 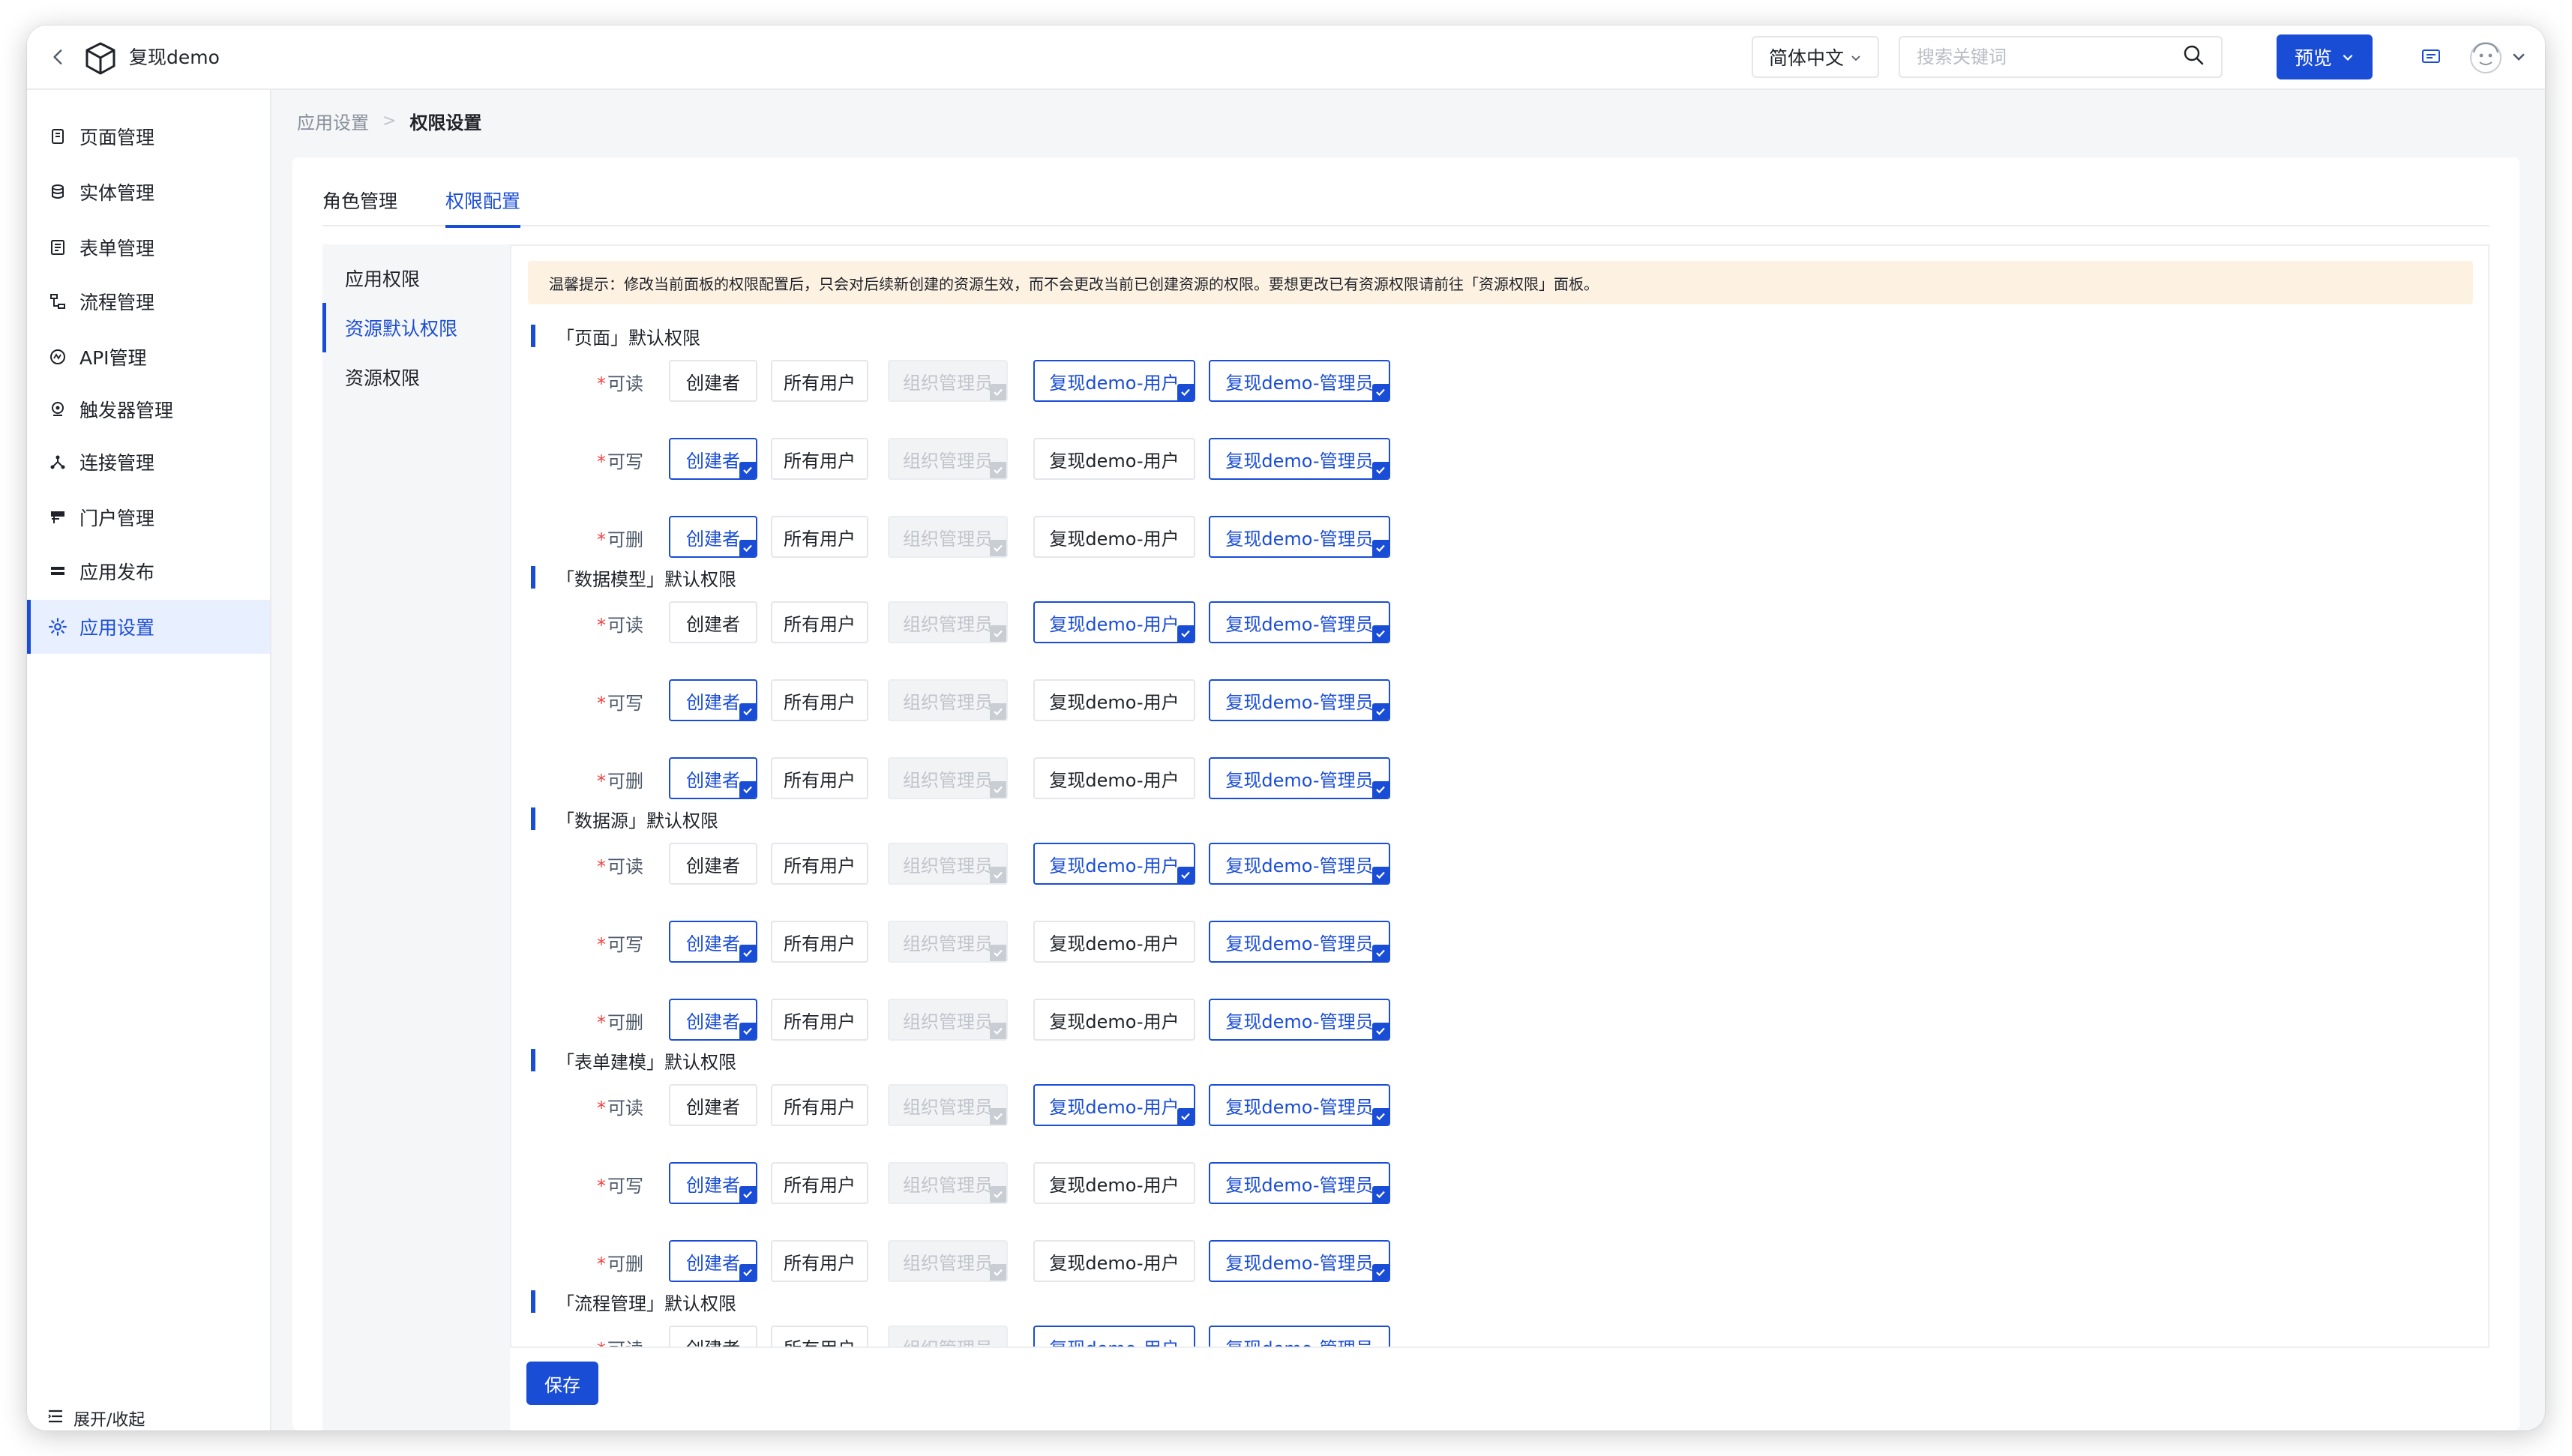 I want to click on subnav-resource-permissions: 资源权限, so click(x=416, y=377).